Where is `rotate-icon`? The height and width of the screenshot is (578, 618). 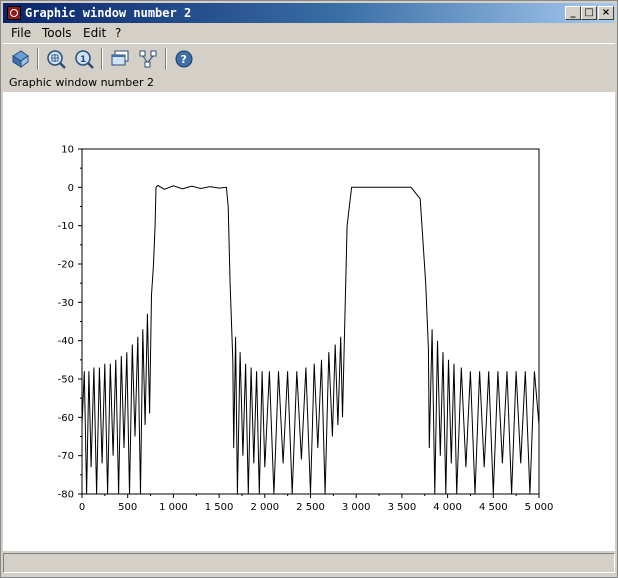
rotate-icon is located at coordinates (20, 59).